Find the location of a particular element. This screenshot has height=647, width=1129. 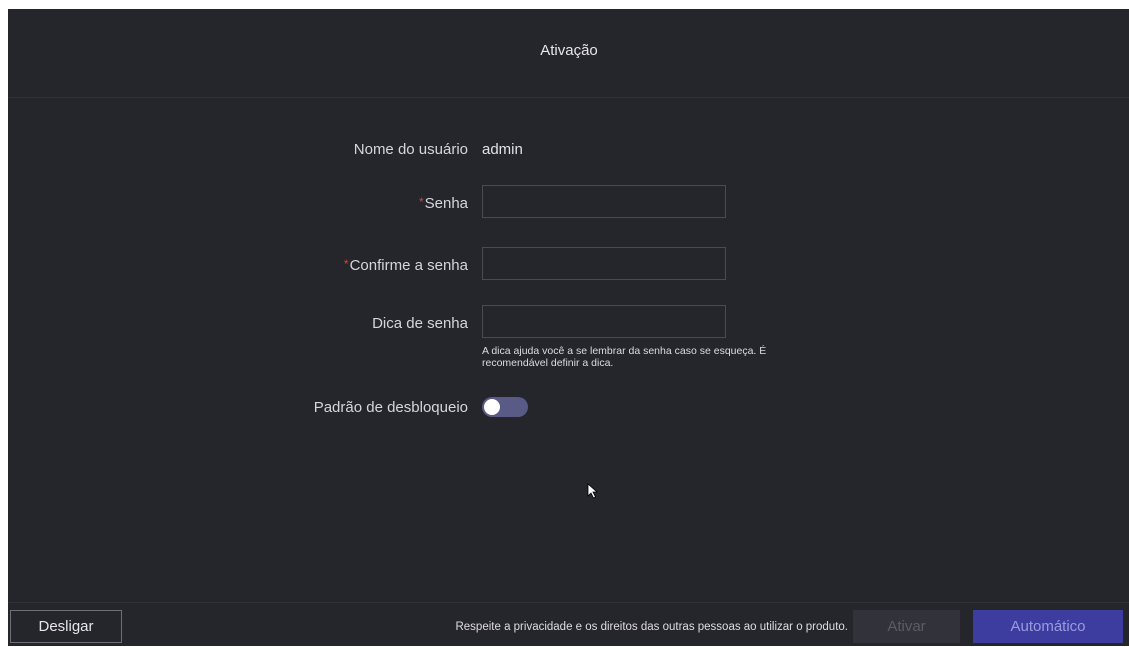

confirm-label-wrap: *Confirme a senha is located at coordinates (268, 265).